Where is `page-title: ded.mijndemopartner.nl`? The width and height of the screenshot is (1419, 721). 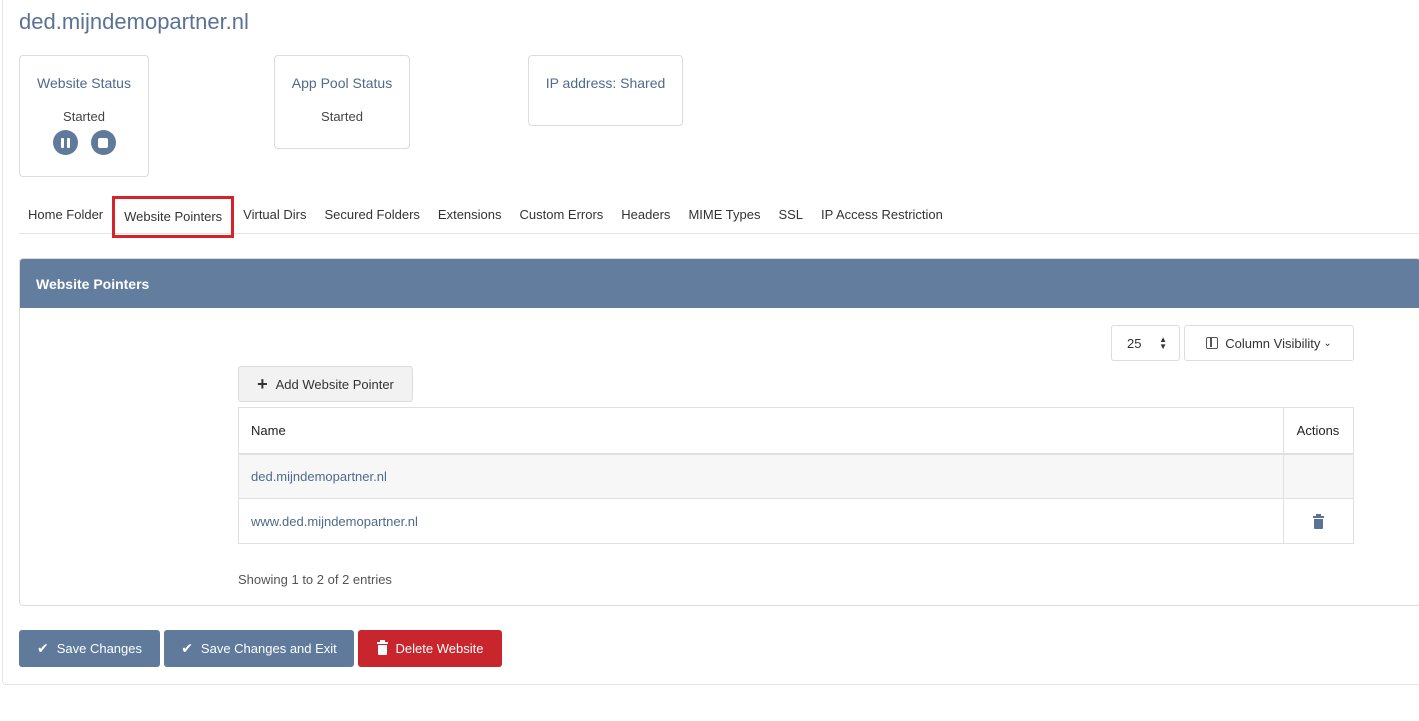 page-title: ded.mijndemopartner.nl is located at coordinates (134, 21).